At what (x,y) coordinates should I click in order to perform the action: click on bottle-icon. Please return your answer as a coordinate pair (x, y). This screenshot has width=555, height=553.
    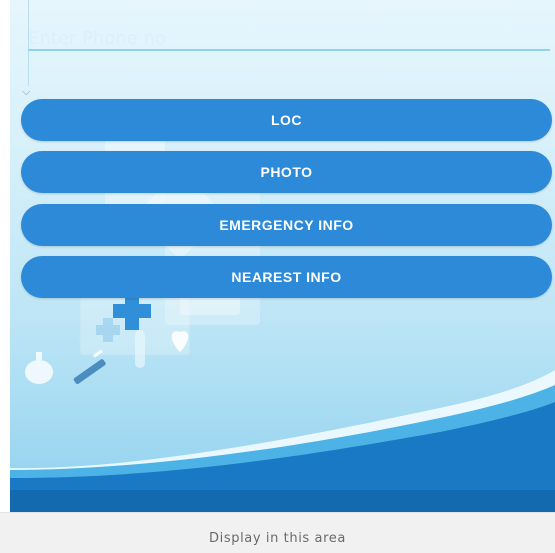
    Looking at the image, I should click on (39, 368).